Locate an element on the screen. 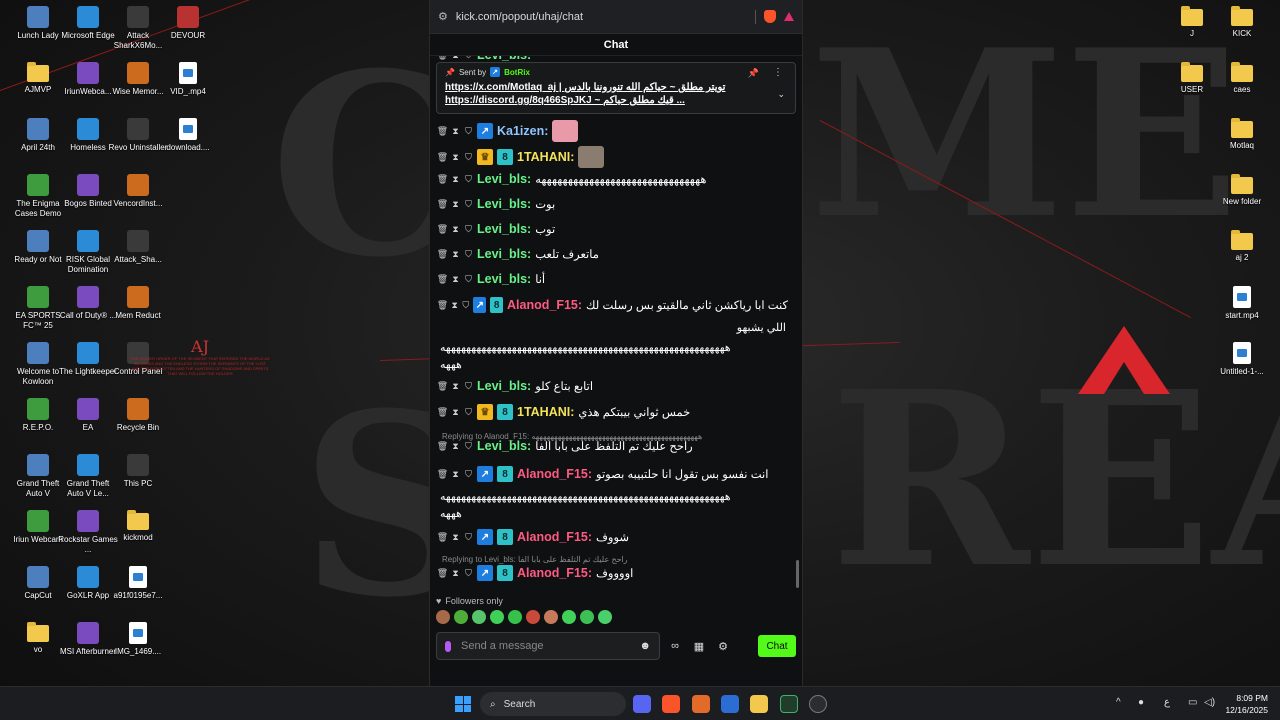  chat-username: Ka1izen: is located at coordinates (522, 131).